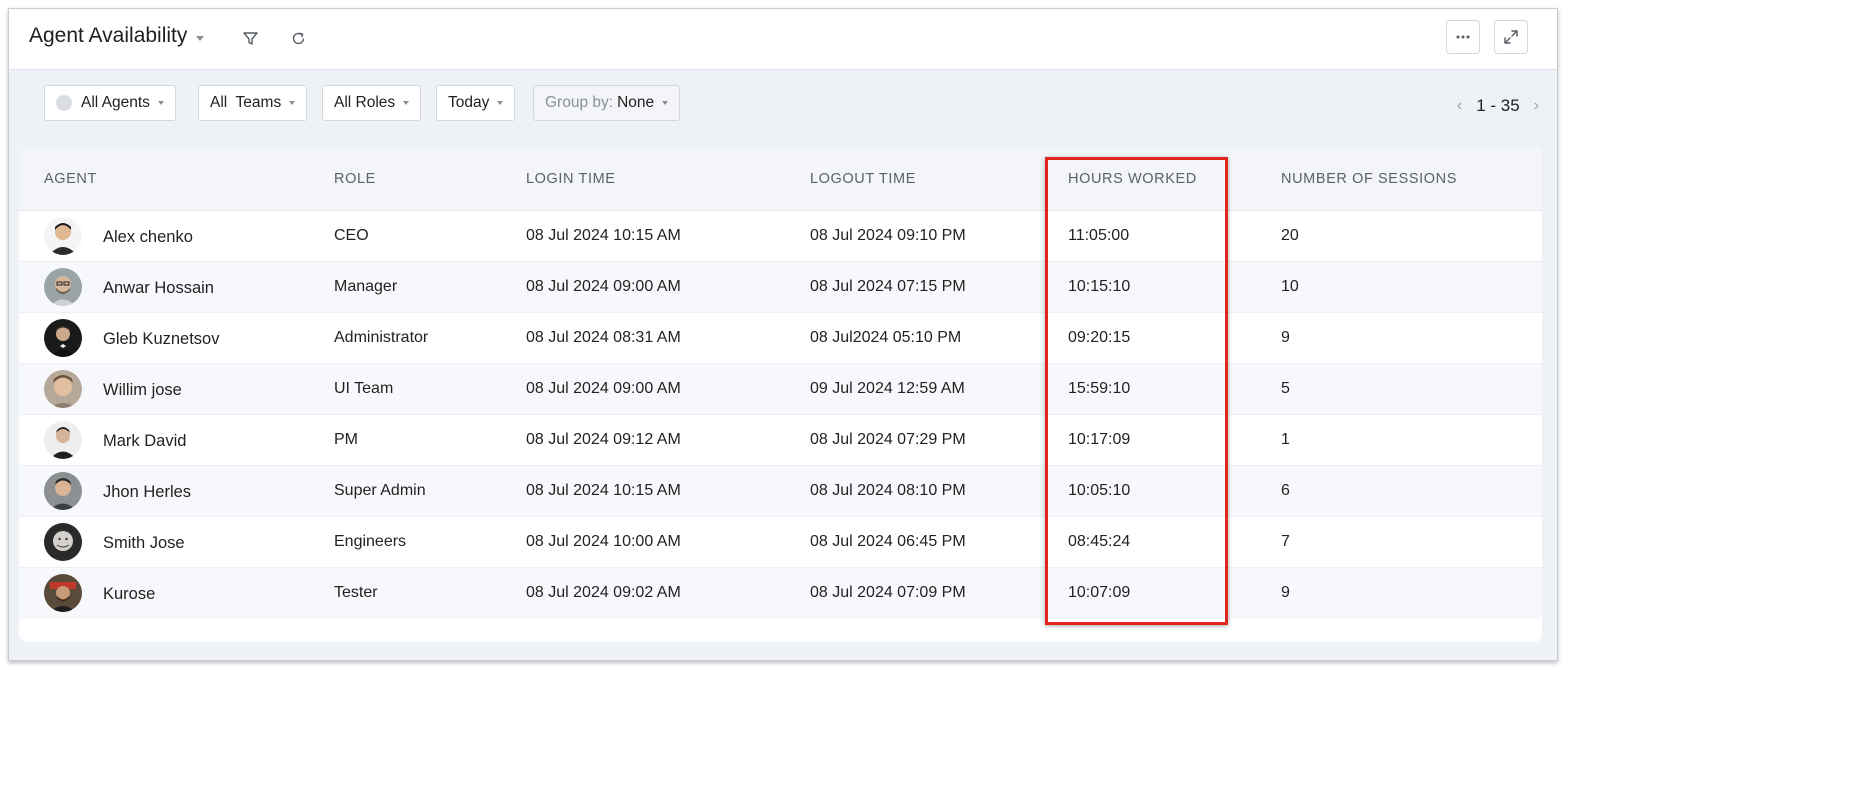 This screenshot has width=1854, height=794. I want to click on agents-filter-dropdown: All Agents, so click(110, 103).